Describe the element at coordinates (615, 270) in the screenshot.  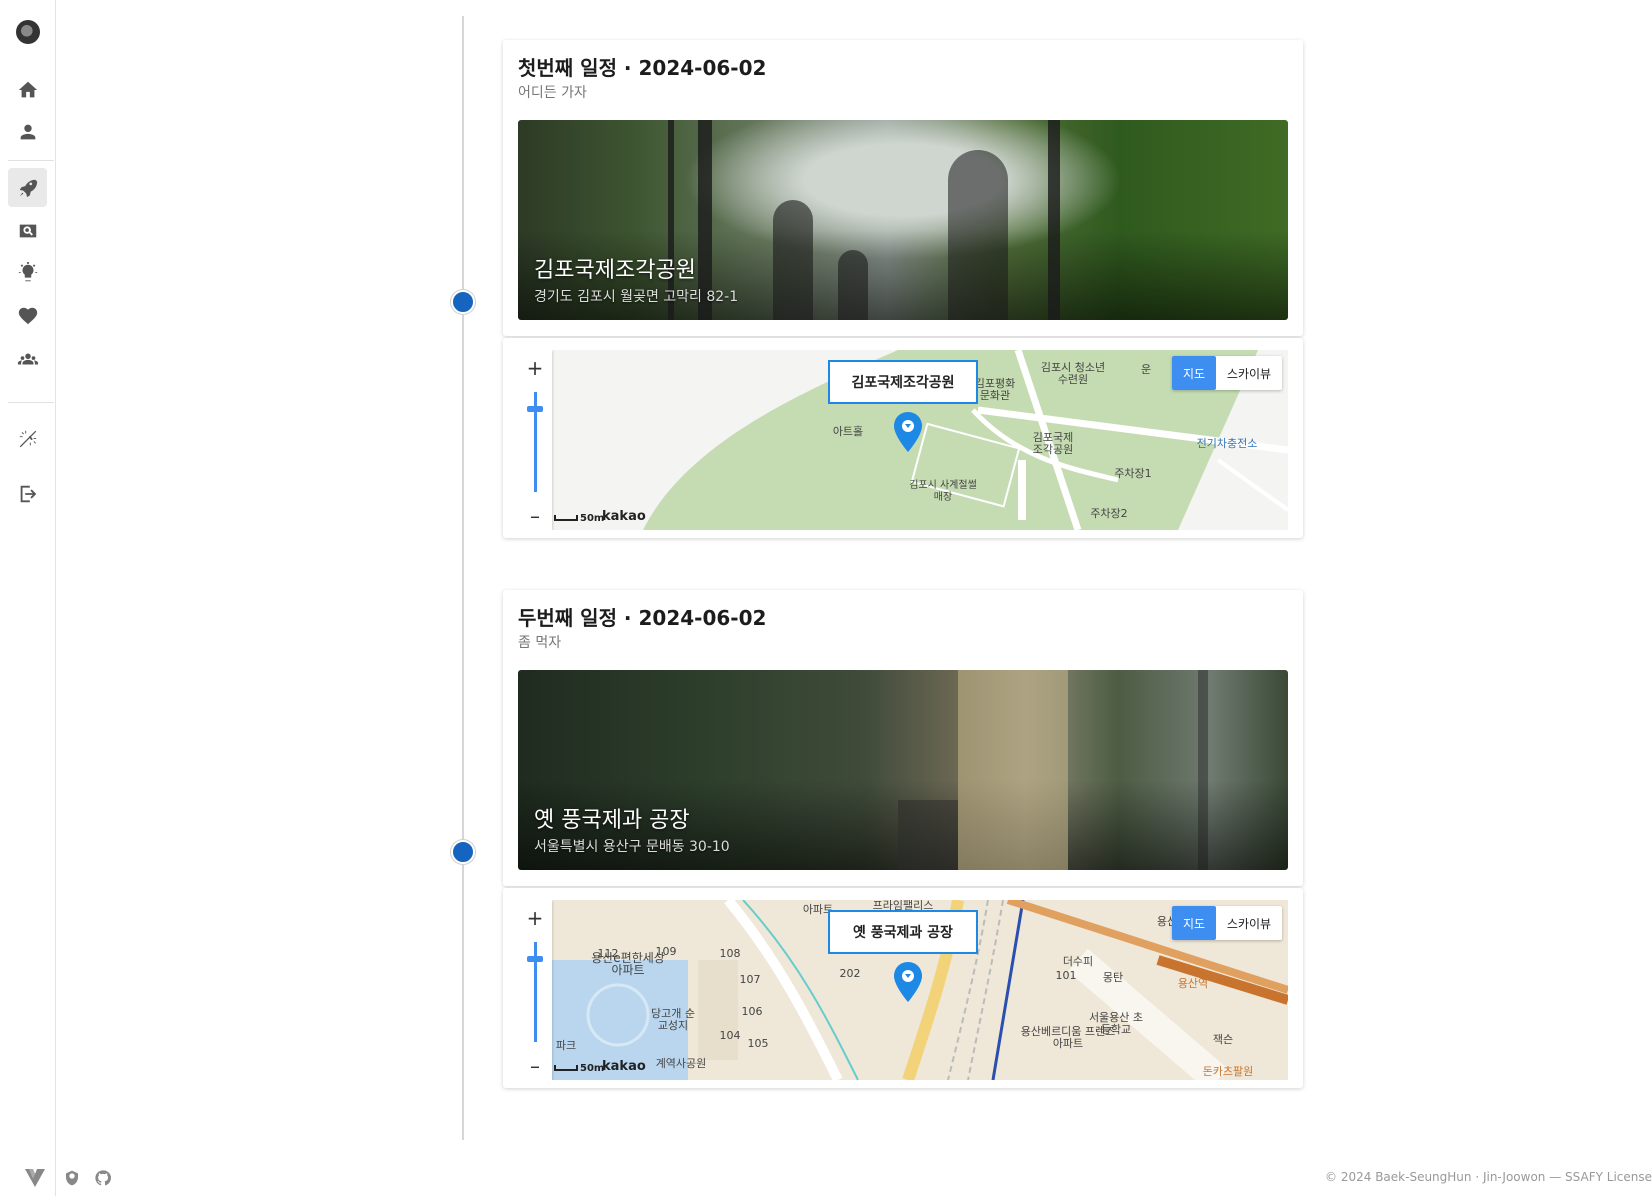
I see `place-name: 김포국제조각공원` at that location.